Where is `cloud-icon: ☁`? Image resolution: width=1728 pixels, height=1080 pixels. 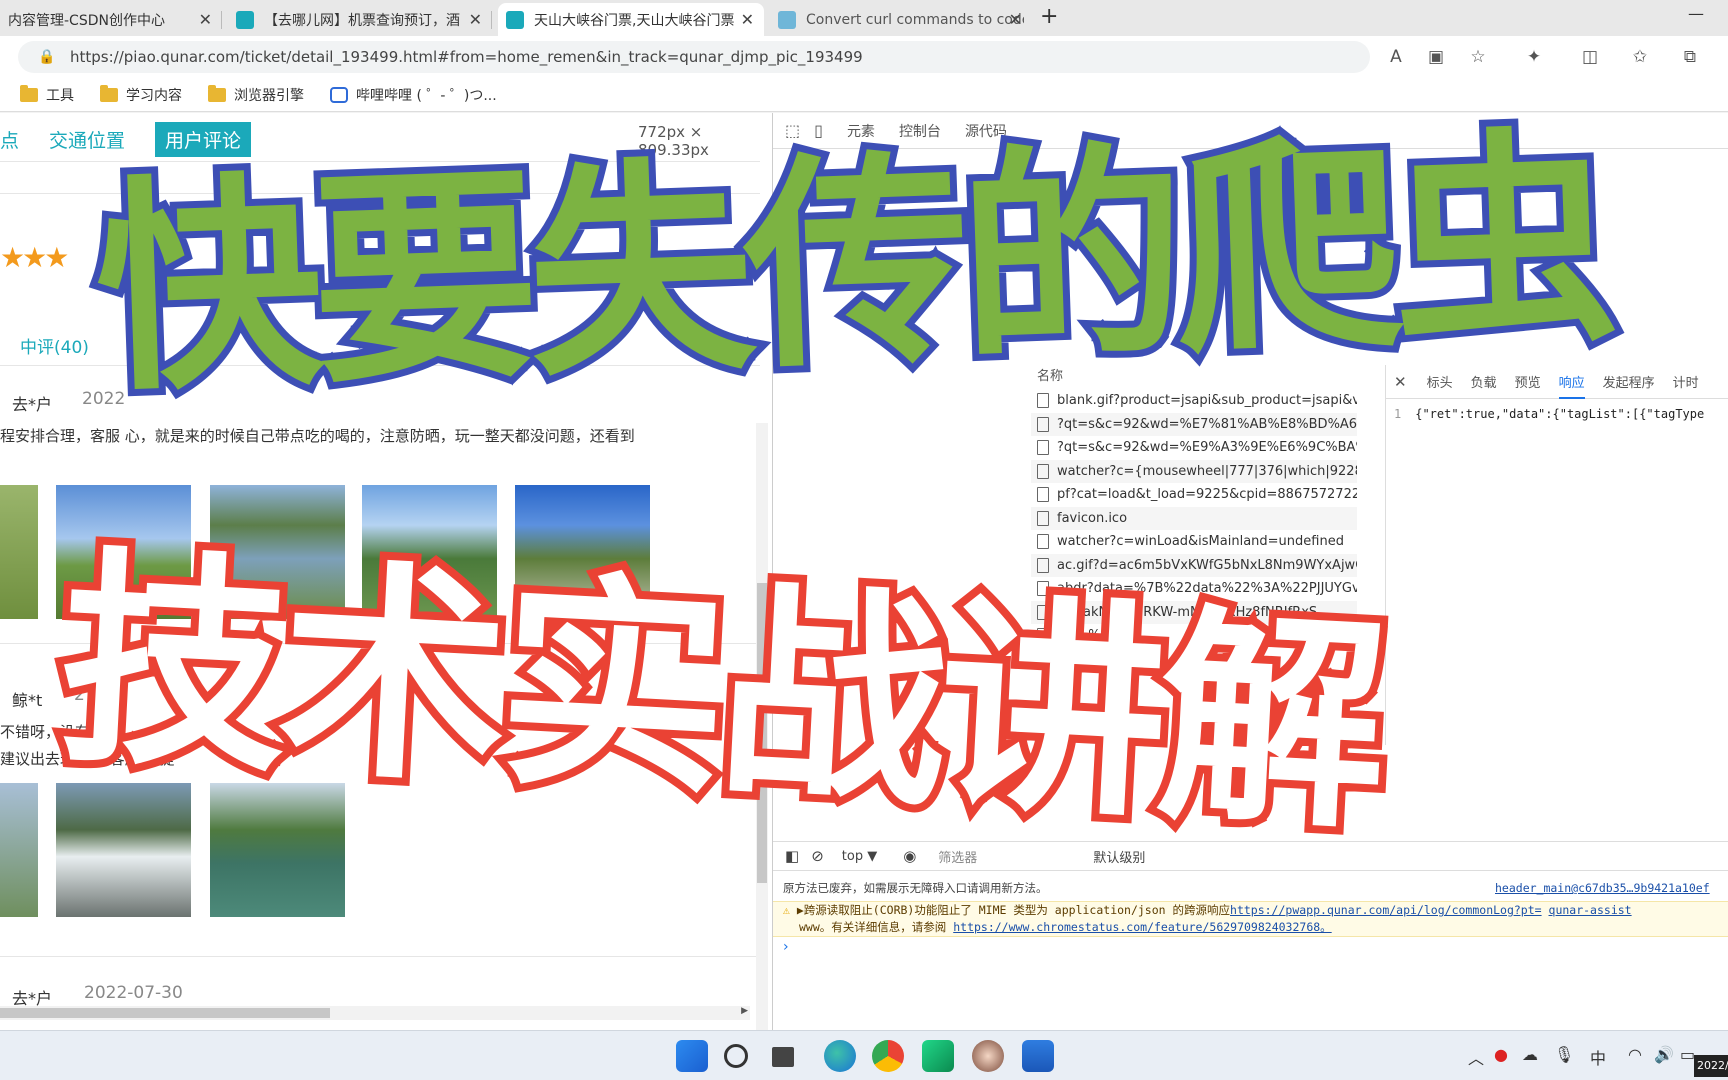
cloud-icon: ☁ is located at coordinates (1530, 1054).